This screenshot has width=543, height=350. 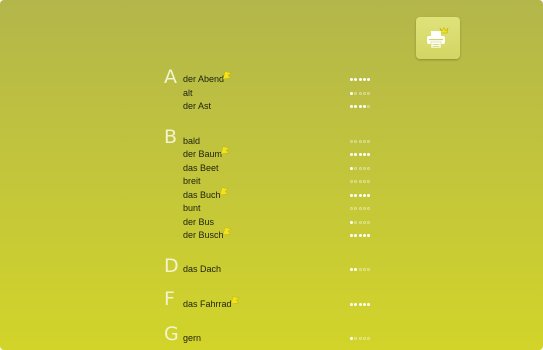 I want to click on list-item: der Abend, so click(x=208, y=78).